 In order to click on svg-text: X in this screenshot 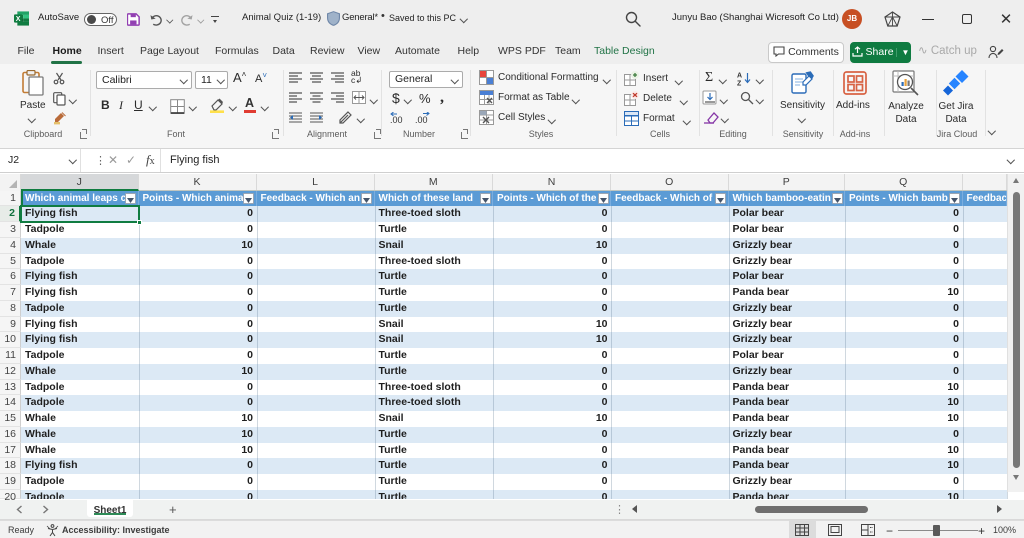, I will do `click(18, 19)`.